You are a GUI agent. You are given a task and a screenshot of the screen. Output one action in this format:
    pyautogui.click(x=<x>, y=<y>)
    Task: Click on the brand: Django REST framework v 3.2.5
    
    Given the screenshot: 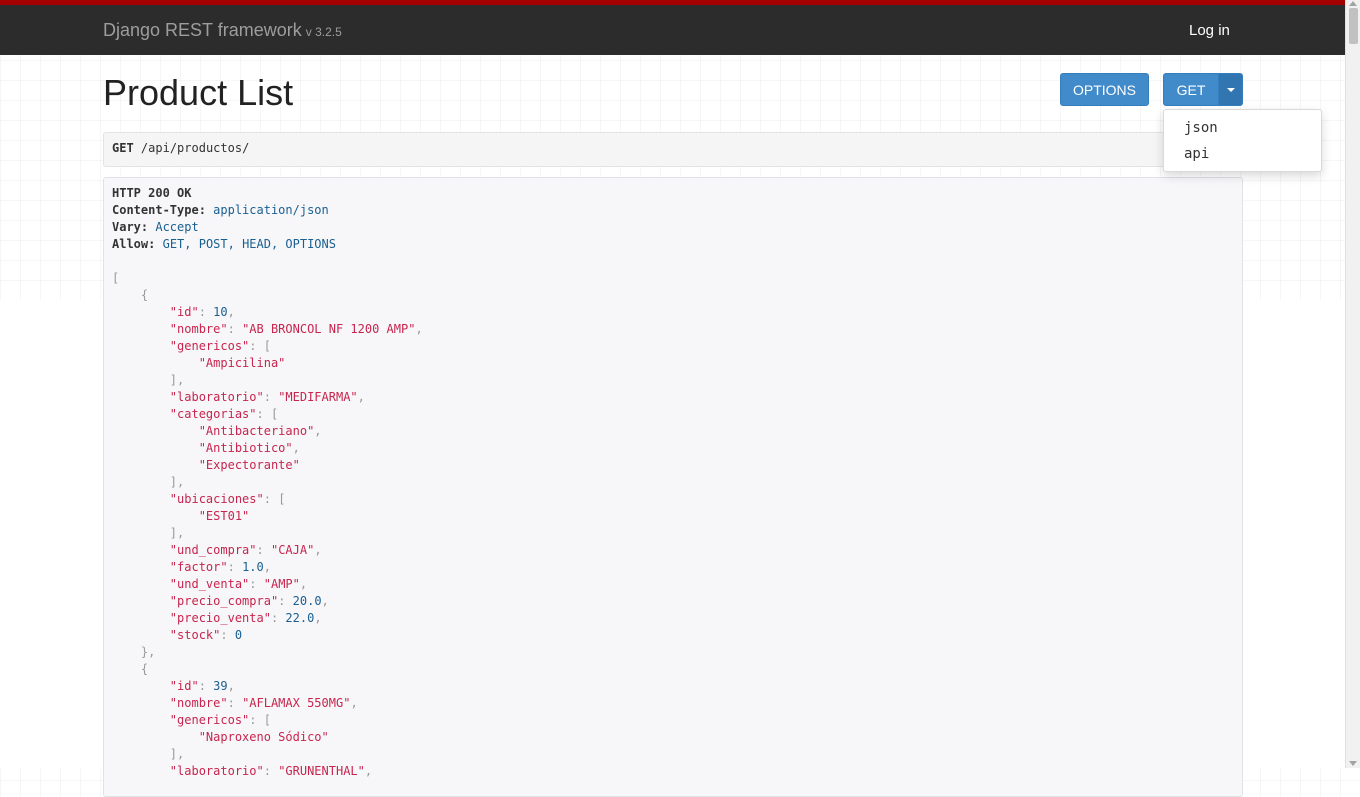 What is the action you would take?
    pyautogui.click(x=222, y=30)
    